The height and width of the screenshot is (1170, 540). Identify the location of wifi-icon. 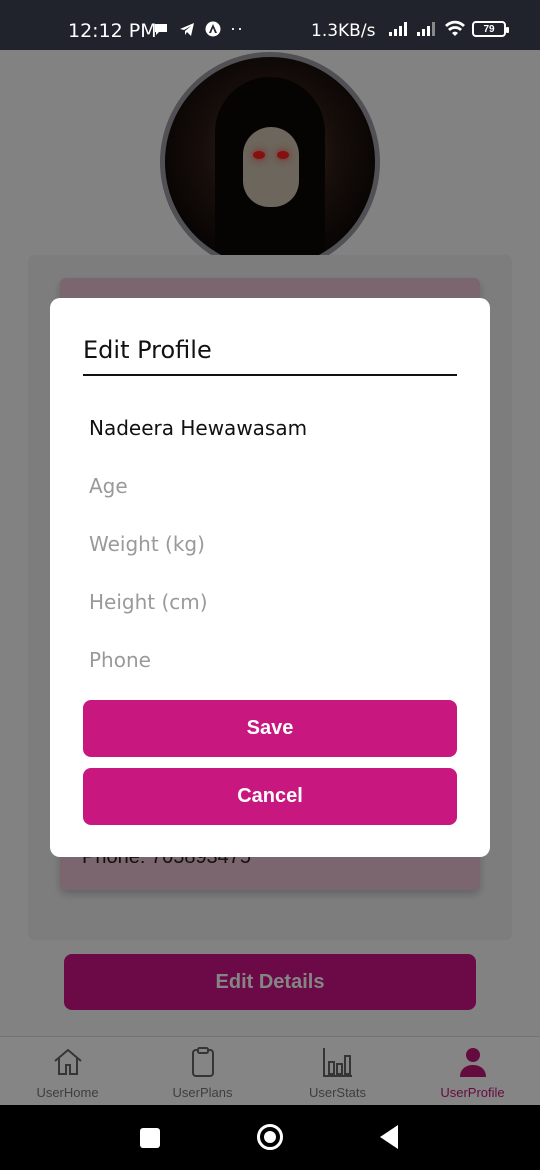
(455, 28).